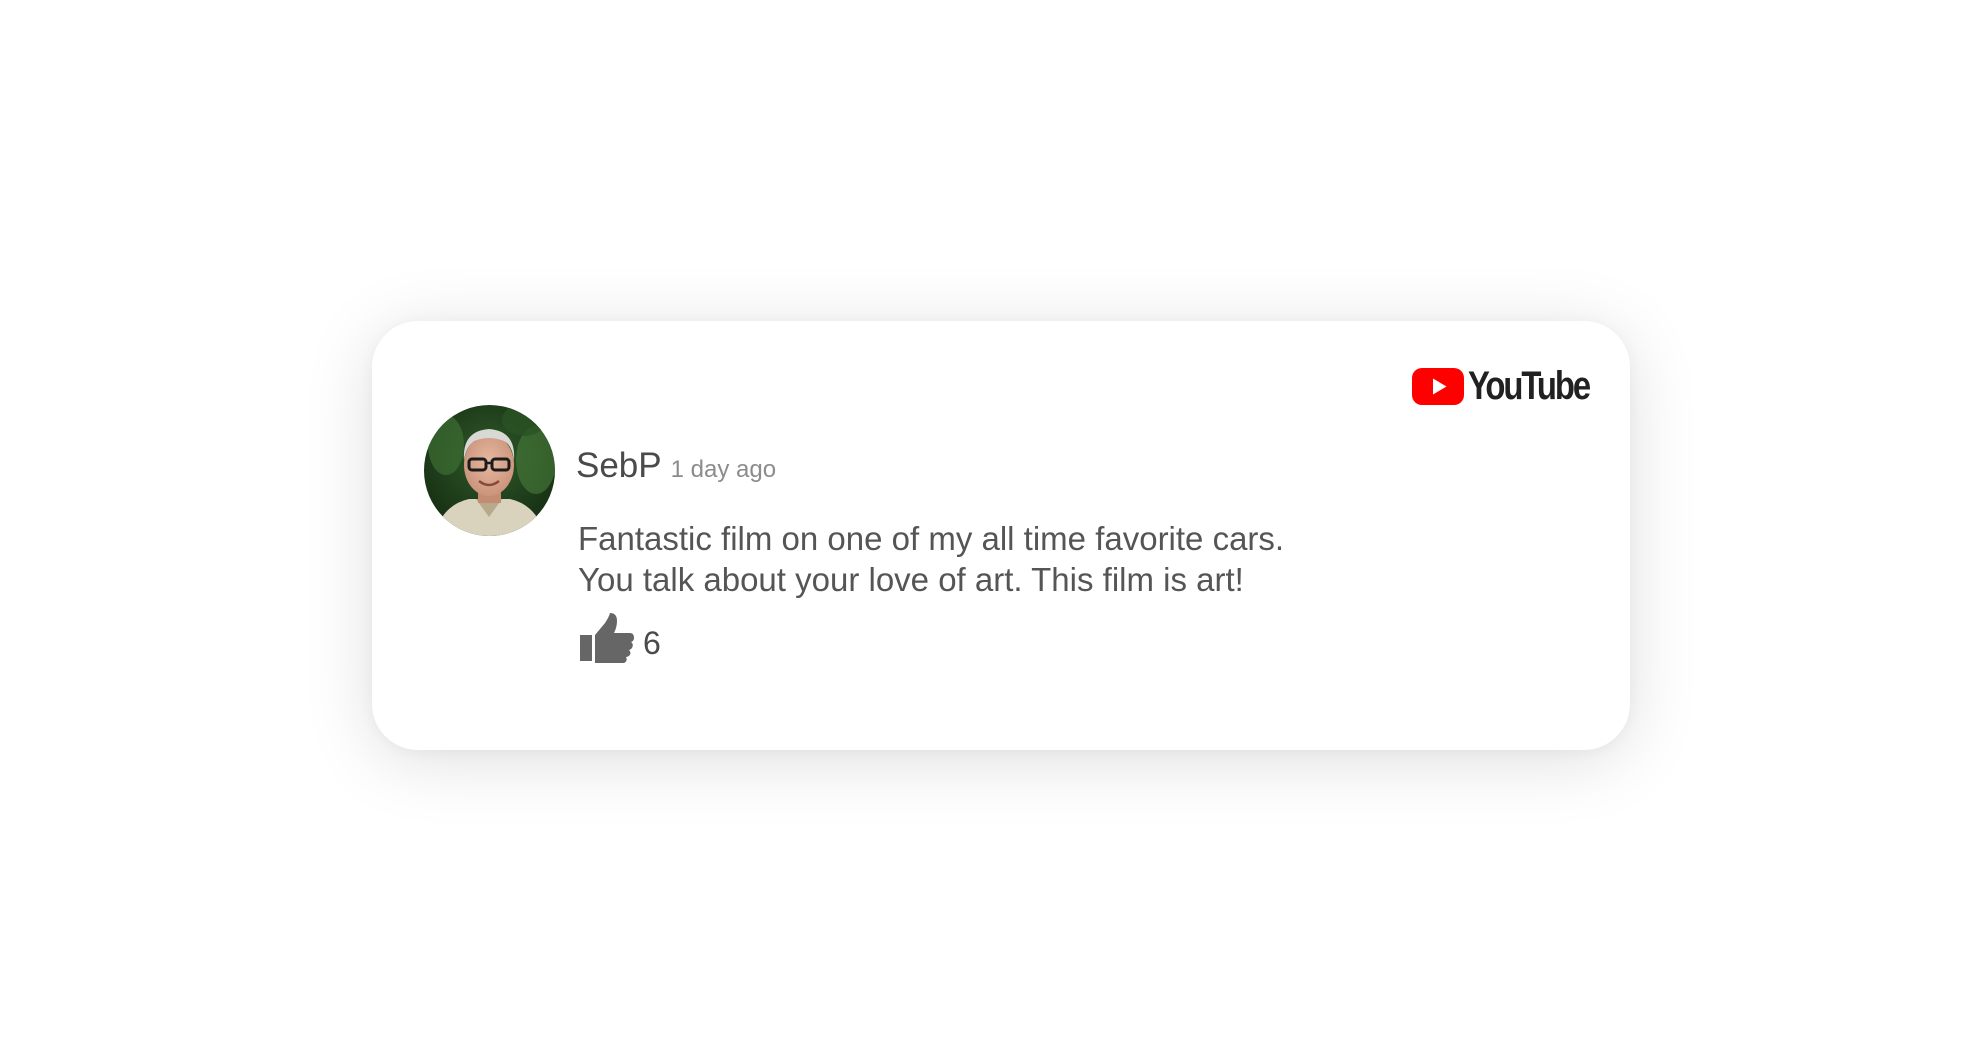  Describe the element at coordinates (1529, 386) in the screenshot. I see `youtube-wordmark: YouTube` at that location.